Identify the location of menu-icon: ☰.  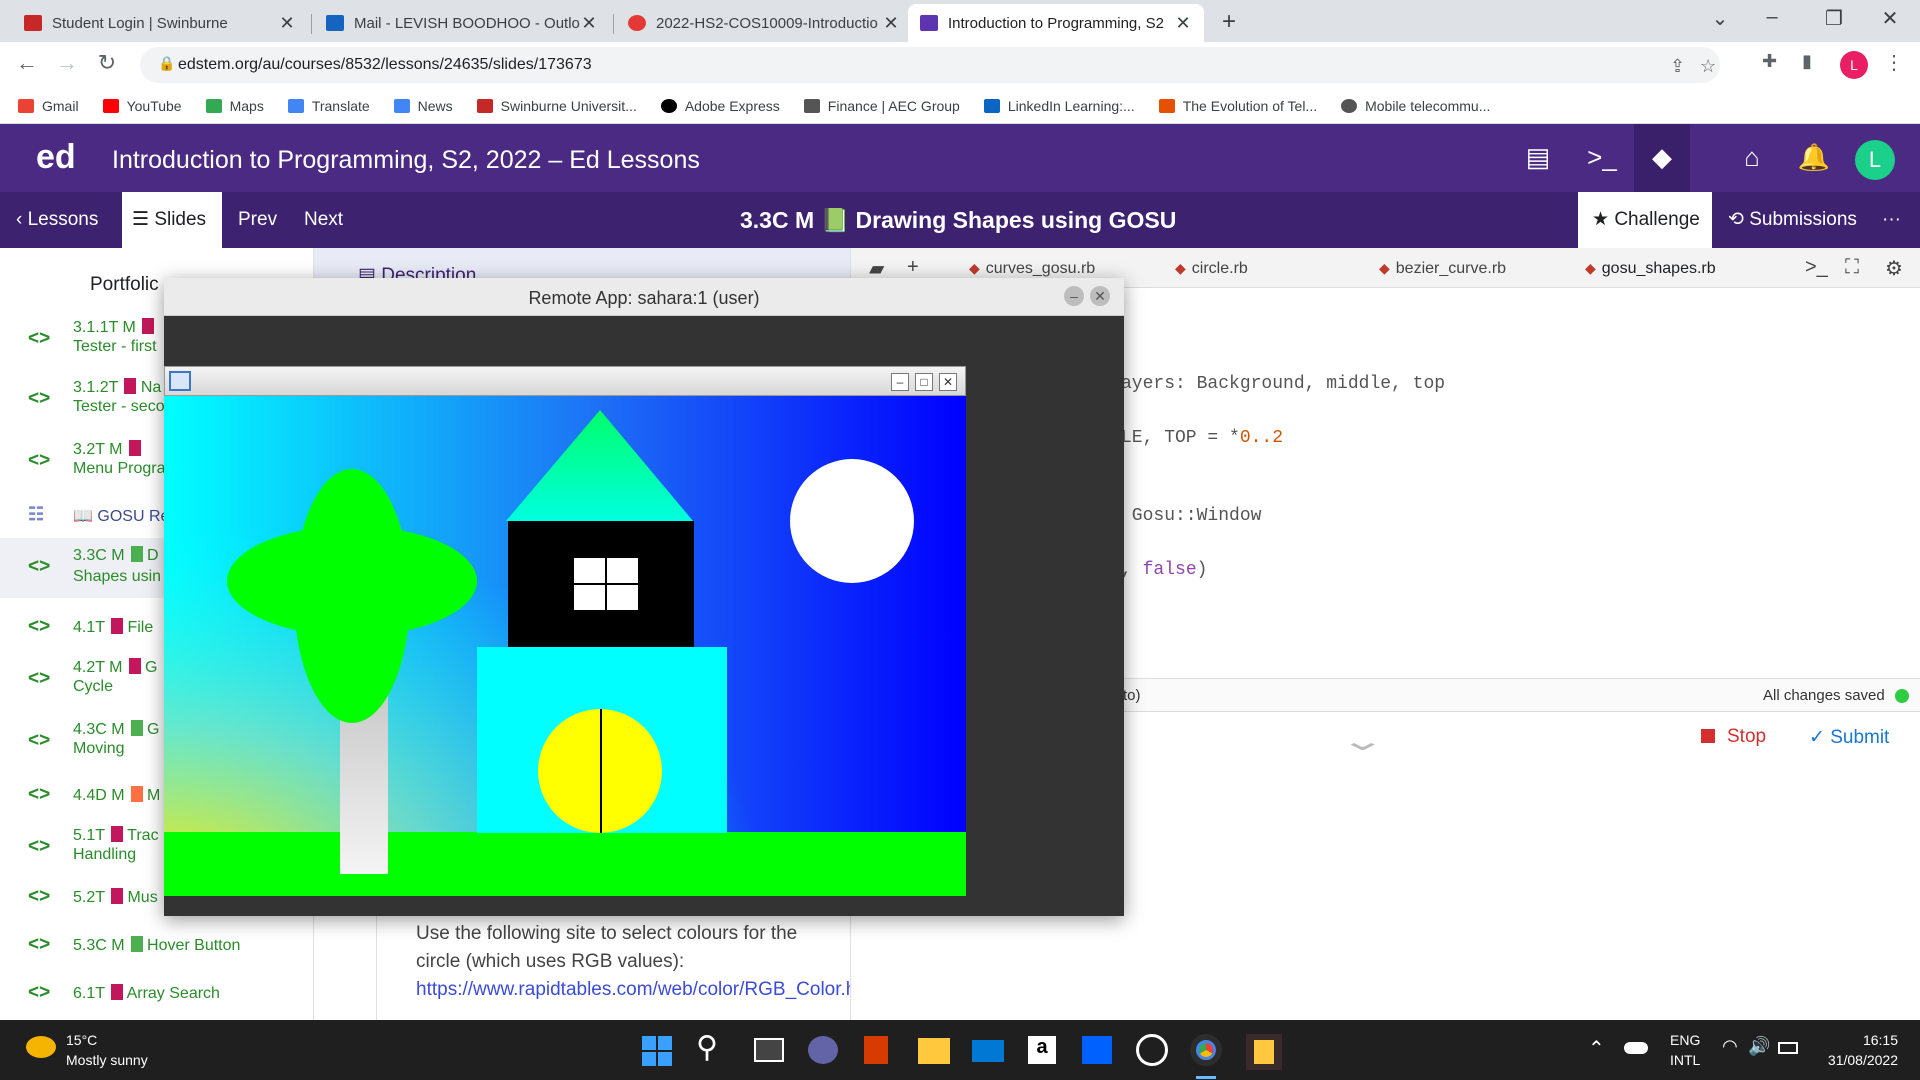
(143, 219).